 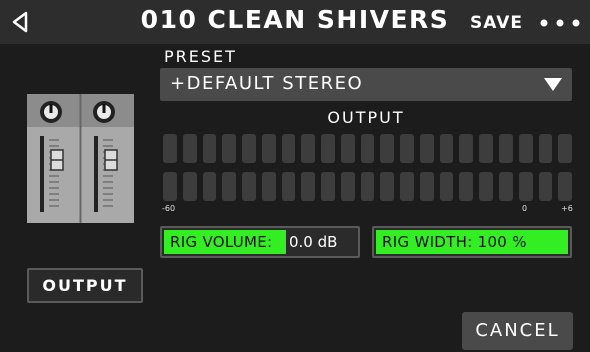 I want to click on output-meter-right-channel, so click(x=368, y=186).